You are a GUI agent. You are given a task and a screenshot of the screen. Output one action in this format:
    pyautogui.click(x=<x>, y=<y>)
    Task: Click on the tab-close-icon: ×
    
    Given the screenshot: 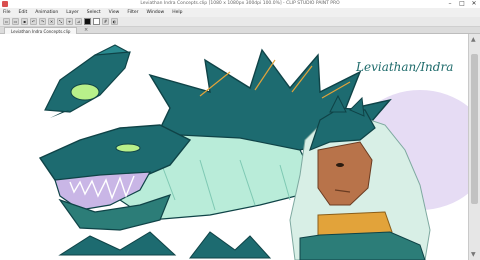 What is the action you would take?
    pyautogui.click(x=86, y=30)
    